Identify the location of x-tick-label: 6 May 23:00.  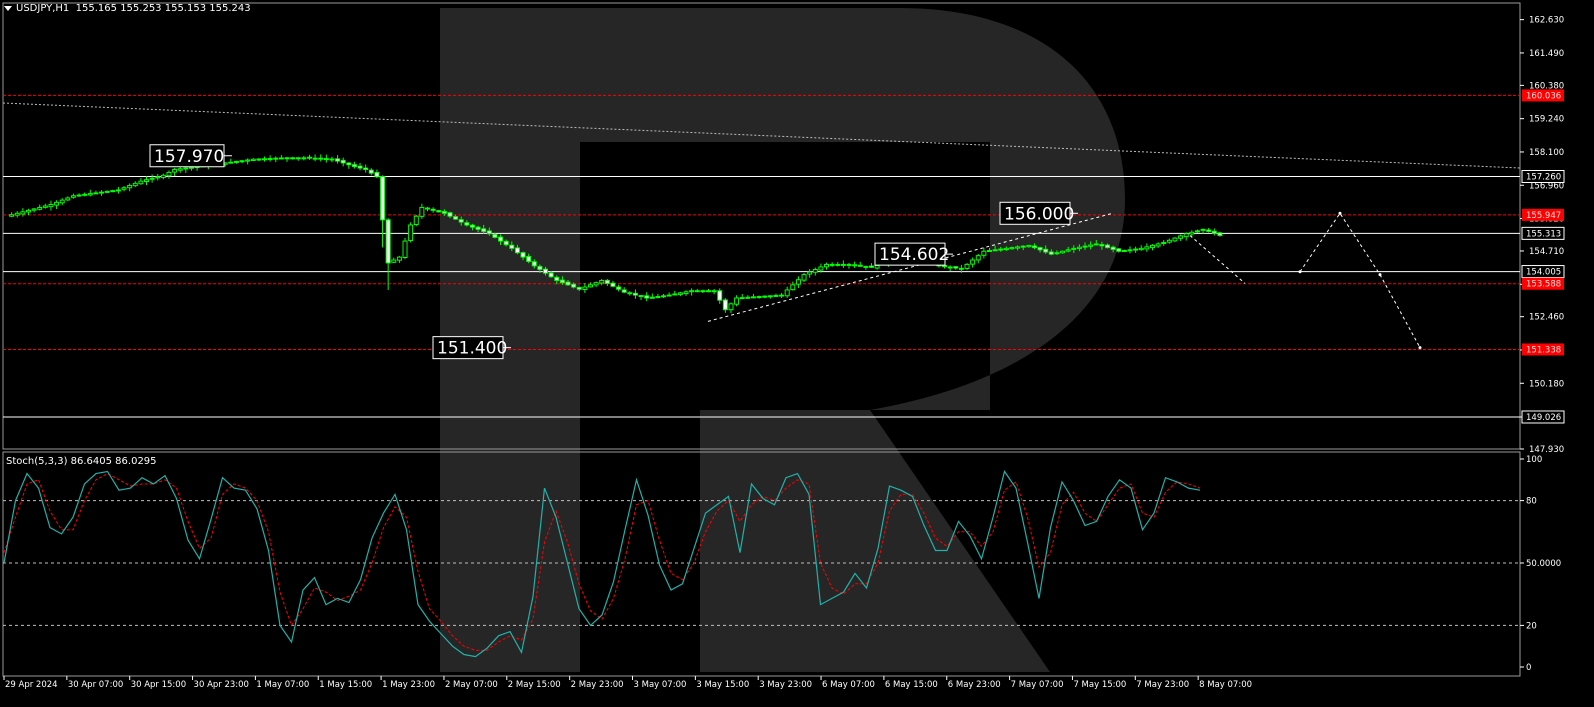
(974, 685).